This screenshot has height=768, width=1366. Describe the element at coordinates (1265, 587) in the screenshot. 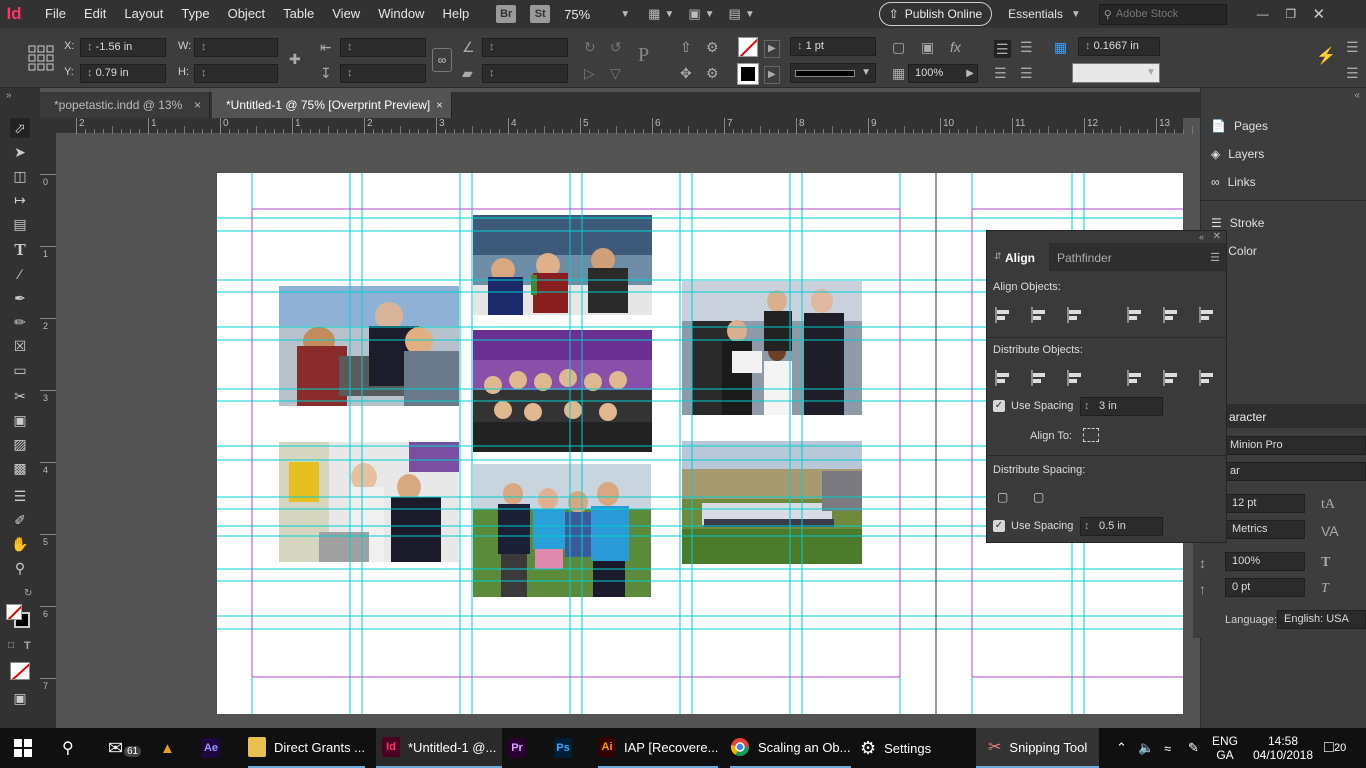

I see `baseline-shift-field: 0 pt` at that location.